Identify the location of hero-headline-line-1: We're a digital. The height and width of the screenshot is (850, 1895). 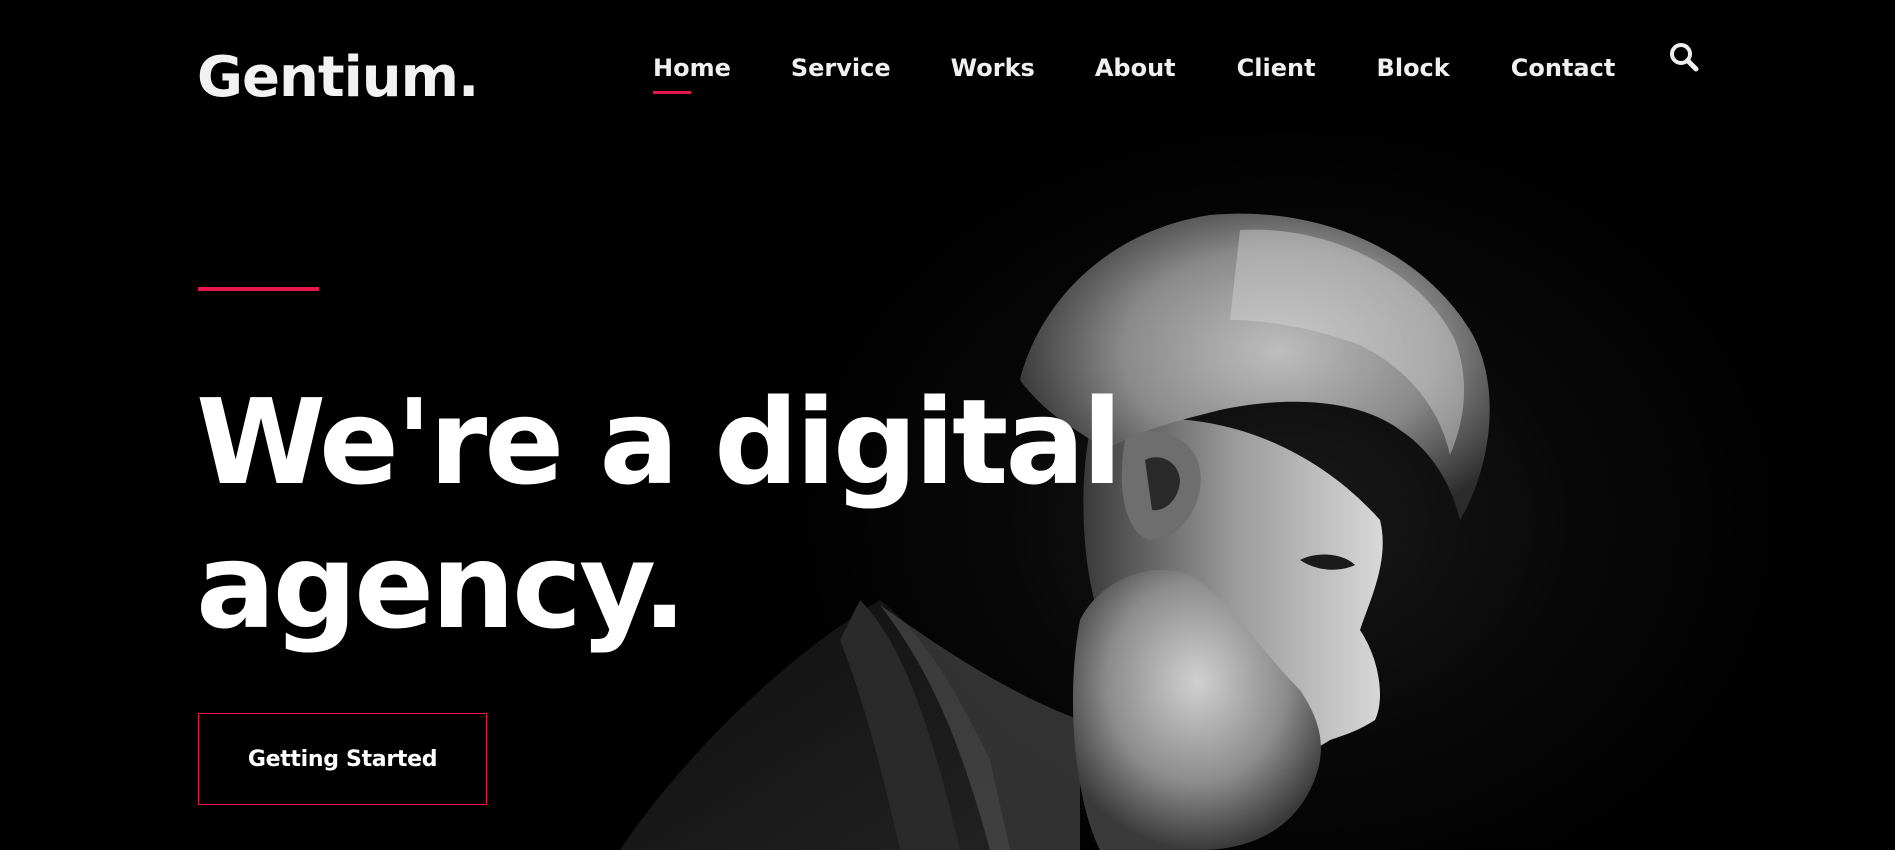
(659, 442).